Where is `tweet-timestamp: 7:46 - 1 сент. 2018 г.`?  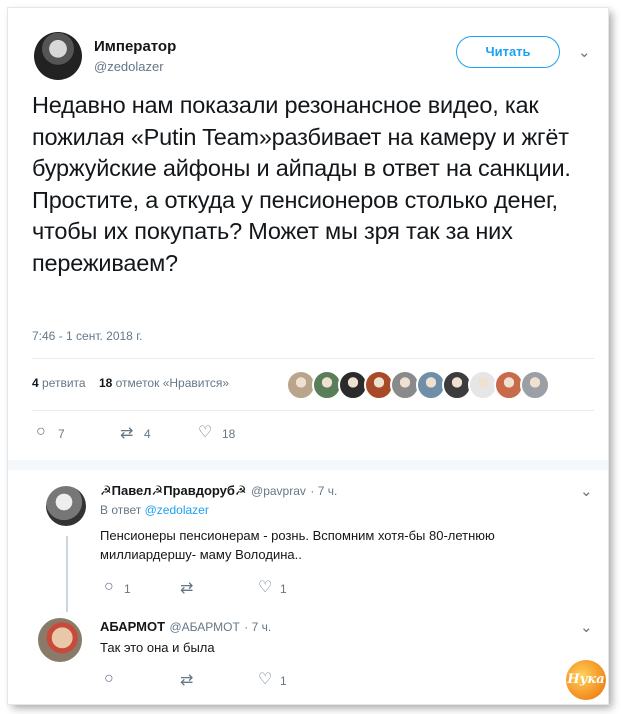 tweet-timestamp: 7:46 - 1 сент. 2018 г. is located at coordinates (87, 336).